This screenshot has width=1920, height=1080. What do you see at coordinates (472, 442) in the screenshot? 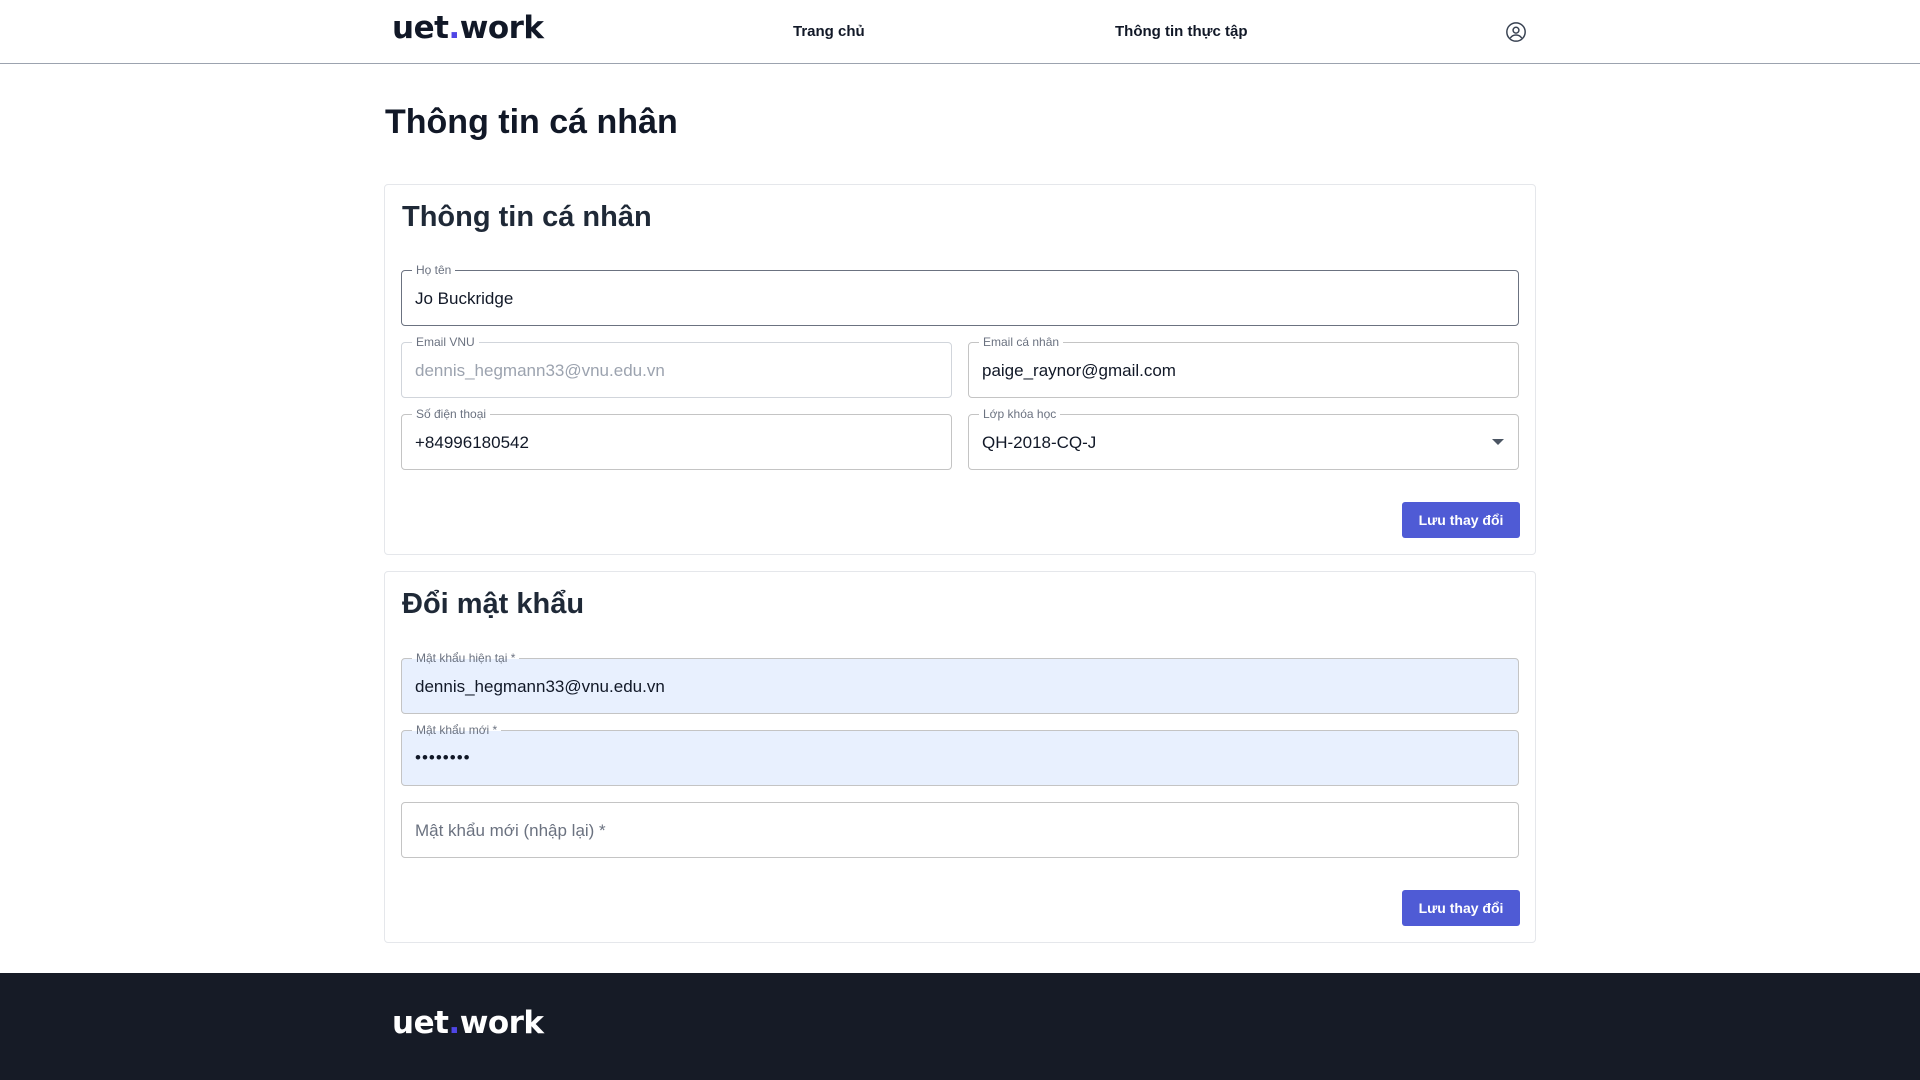
I see `phone-value: +84996180542` at bounding box center [472, 442].